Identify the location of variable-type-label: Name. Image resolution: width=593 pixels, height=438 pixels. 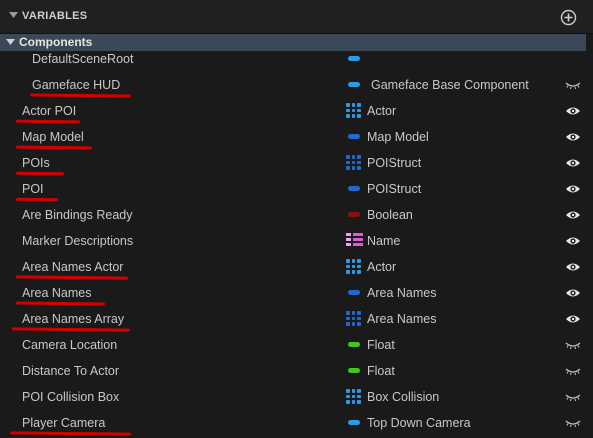
(384, 241).